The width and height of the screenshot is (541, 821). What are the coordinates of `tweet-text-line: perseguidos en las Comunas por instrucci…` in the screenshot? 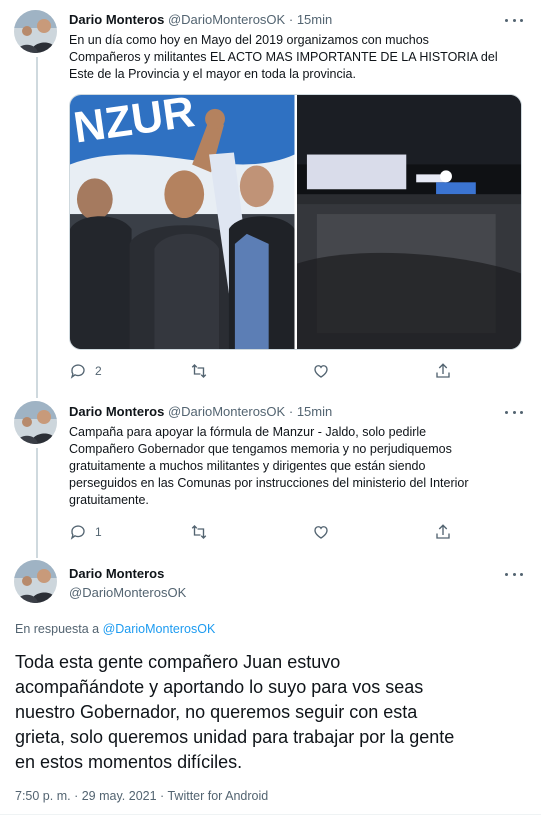 It's located at (269, 483).